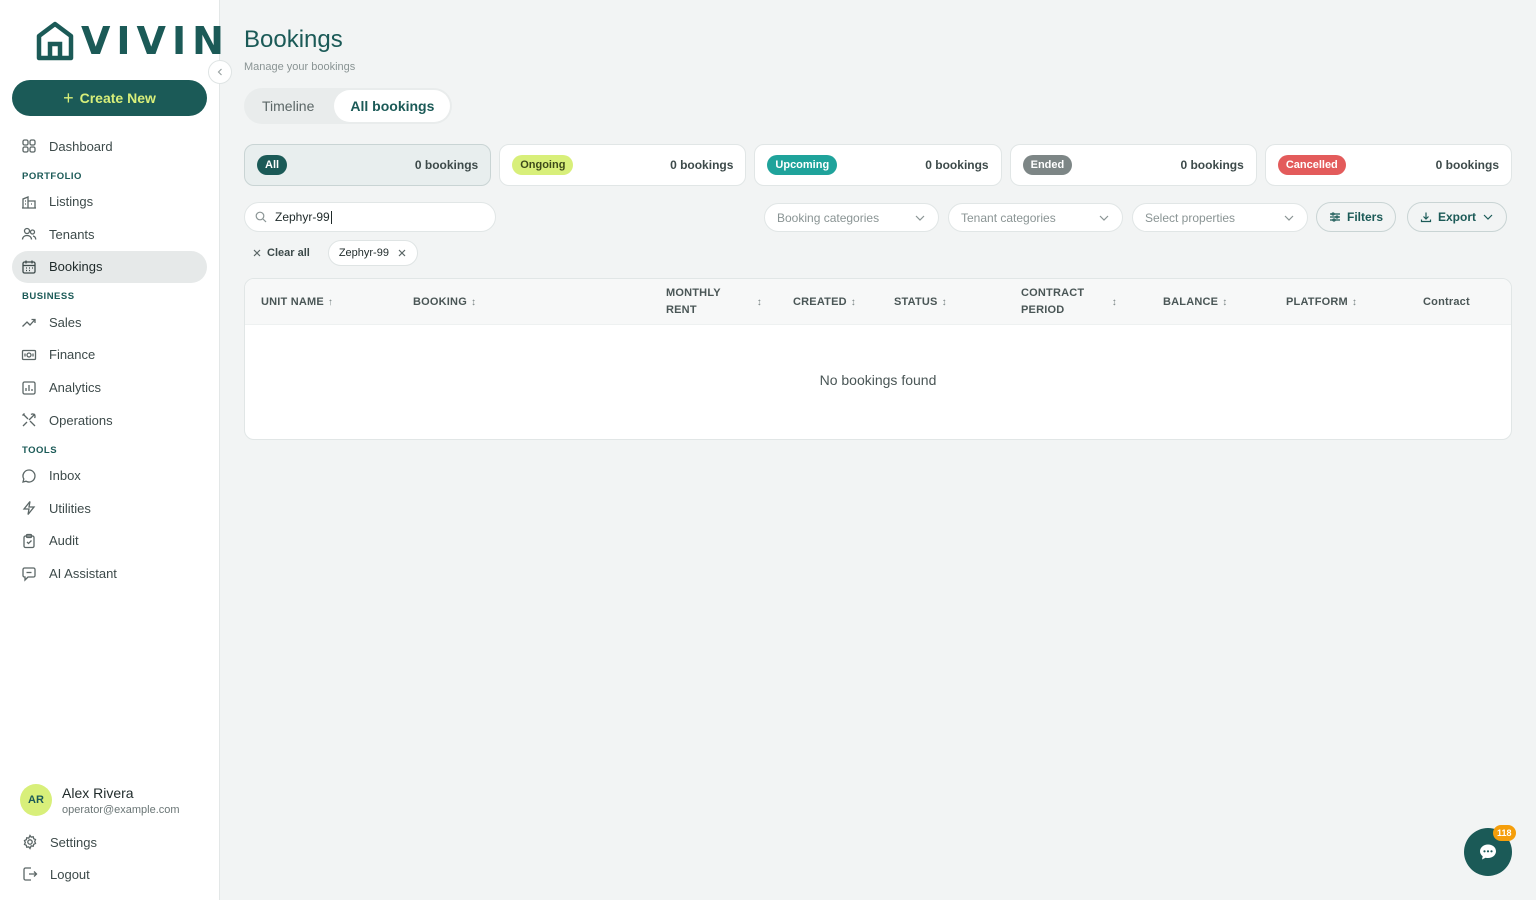 This screenshot has width=1536, height=900. Describe the element at coordinates (75, 388) in the screenshot. I see `sidebar-item-label: Analytics` at that location.